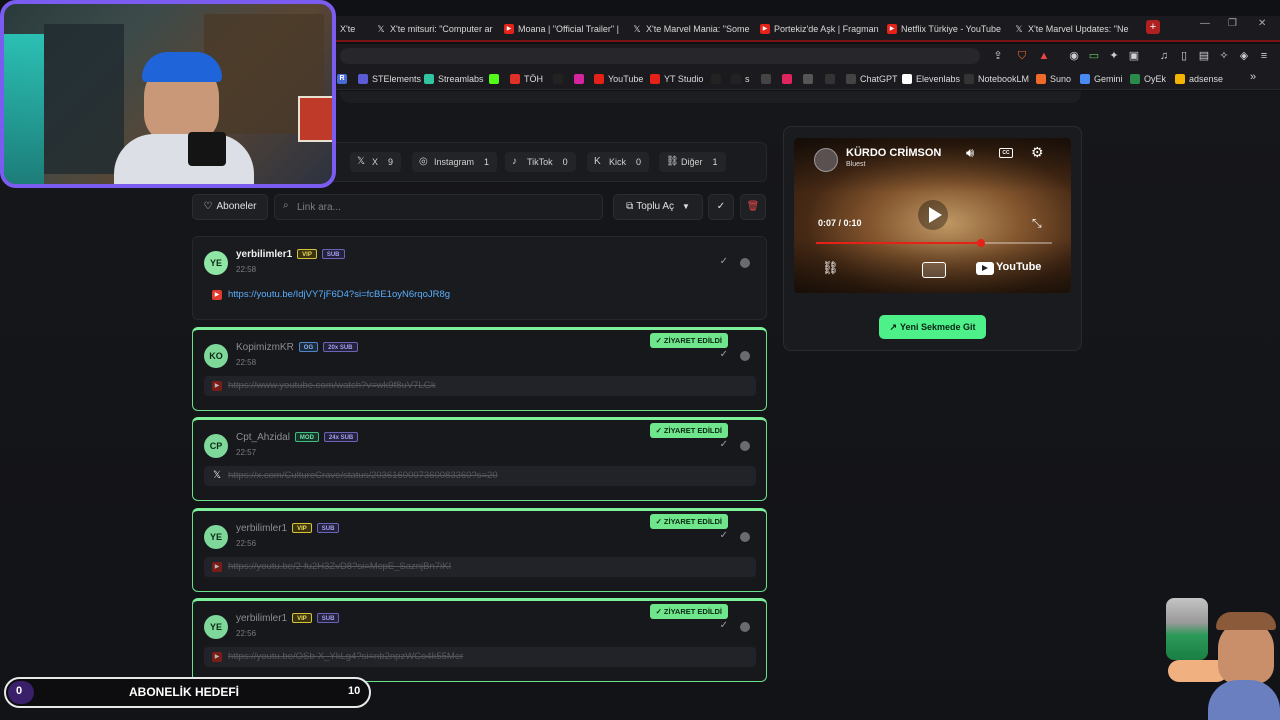 This screenshot has width=1280, height=720. What do you see at coordinates (230, 207) in the screenshot?
I see `subscribers-filter-button: ♡ Aboneler` at bounding box center [230, 207].